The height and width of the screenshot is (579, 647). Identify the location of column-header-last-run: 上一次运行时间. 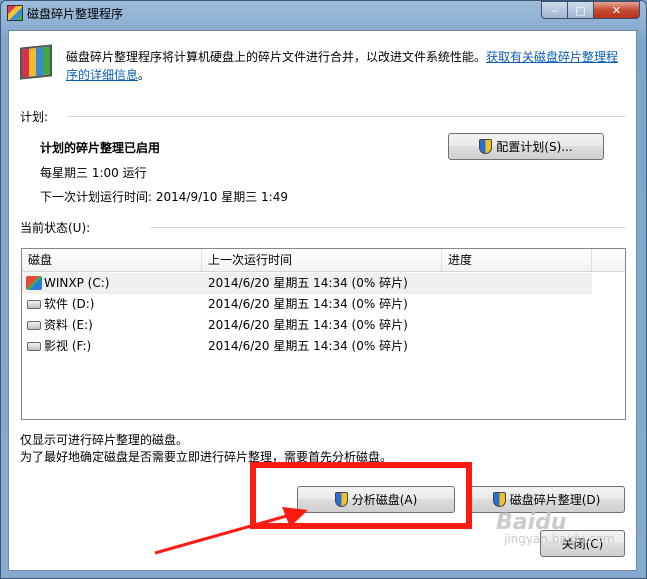
(322, 260).